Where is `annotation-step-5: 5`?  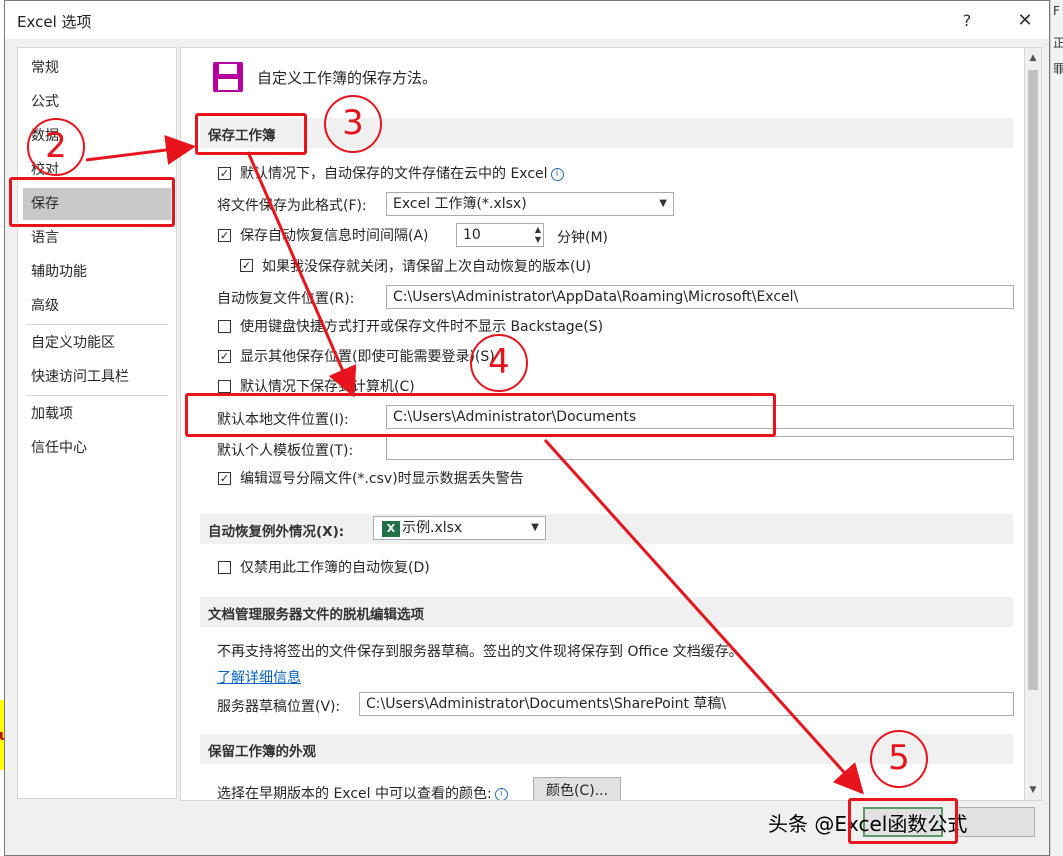
annotation-step-5: 5 is located at coordinates (899, 759).